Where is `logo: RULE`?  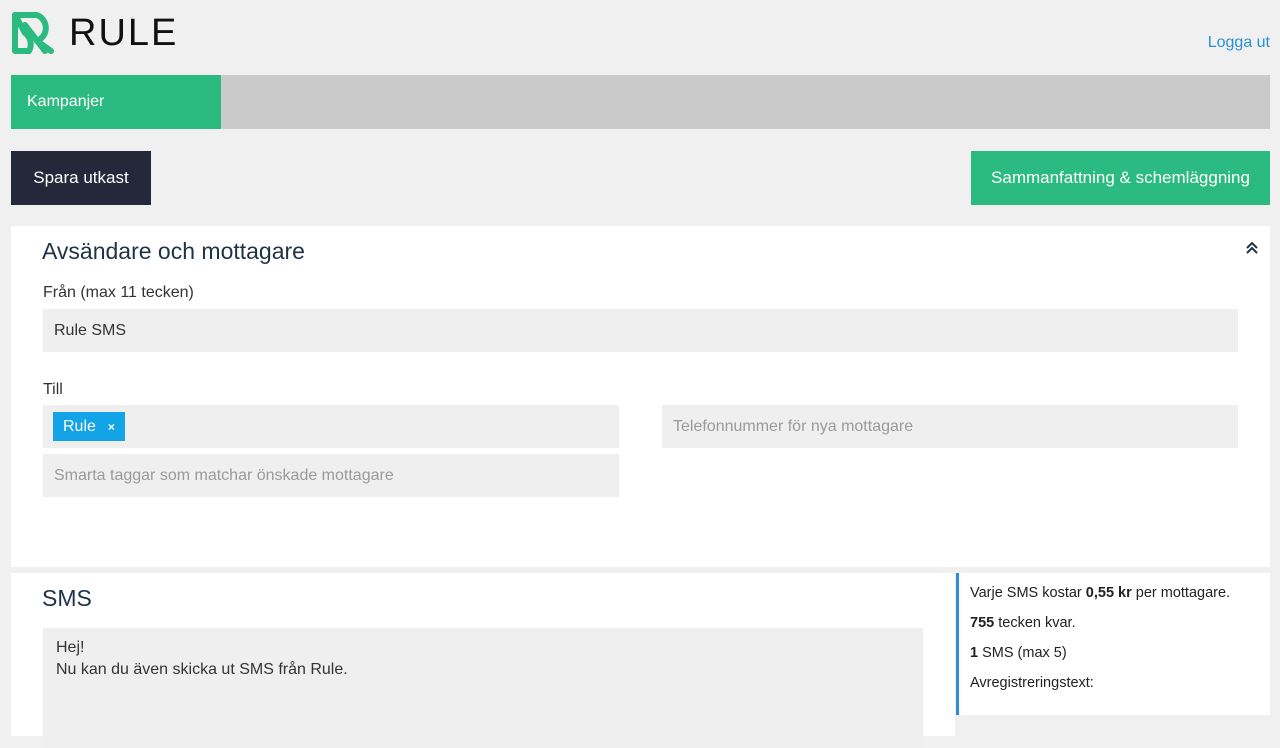 logo: RULE is located at coordinates (94, 33).